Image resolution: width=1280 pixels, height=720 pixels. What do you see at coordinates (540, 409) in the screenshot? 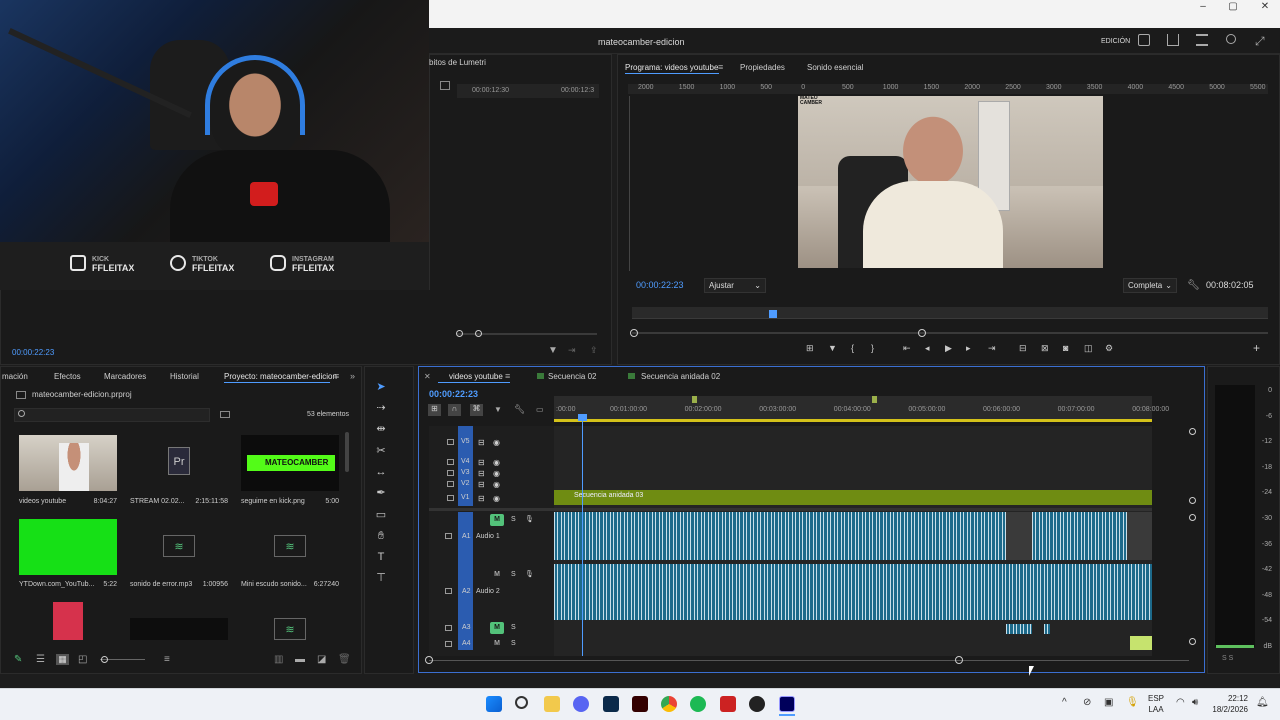
I see `captions-icon: ▭` at bounding box center [540, 409].